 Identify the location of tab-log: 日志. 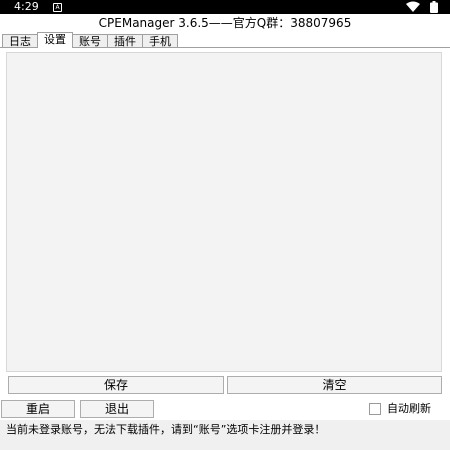
(20, 41).